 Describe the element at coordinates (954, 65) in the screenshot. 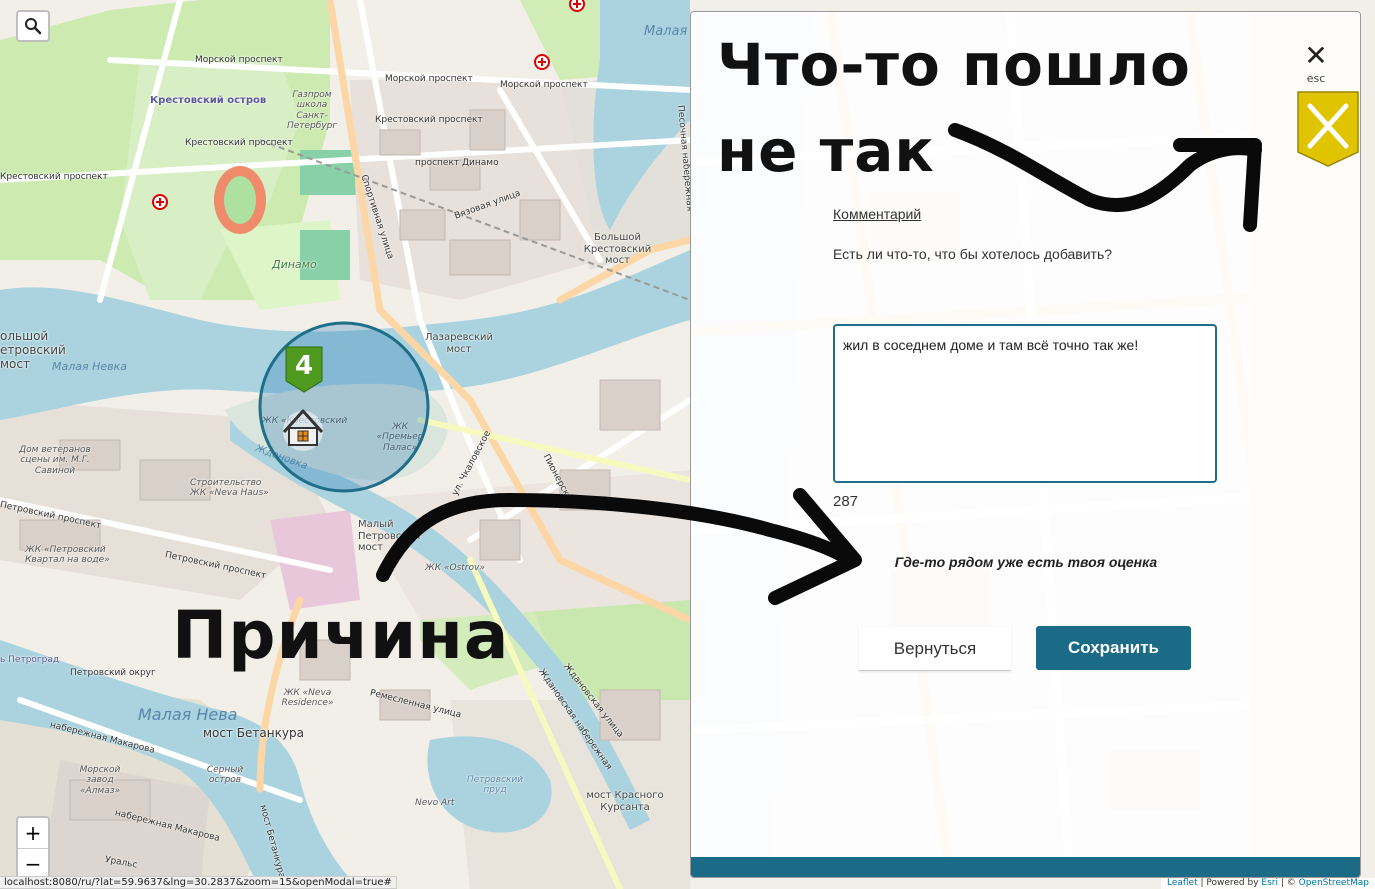

I see `annotation-error-title-line1: Что-то пошло` at that location.